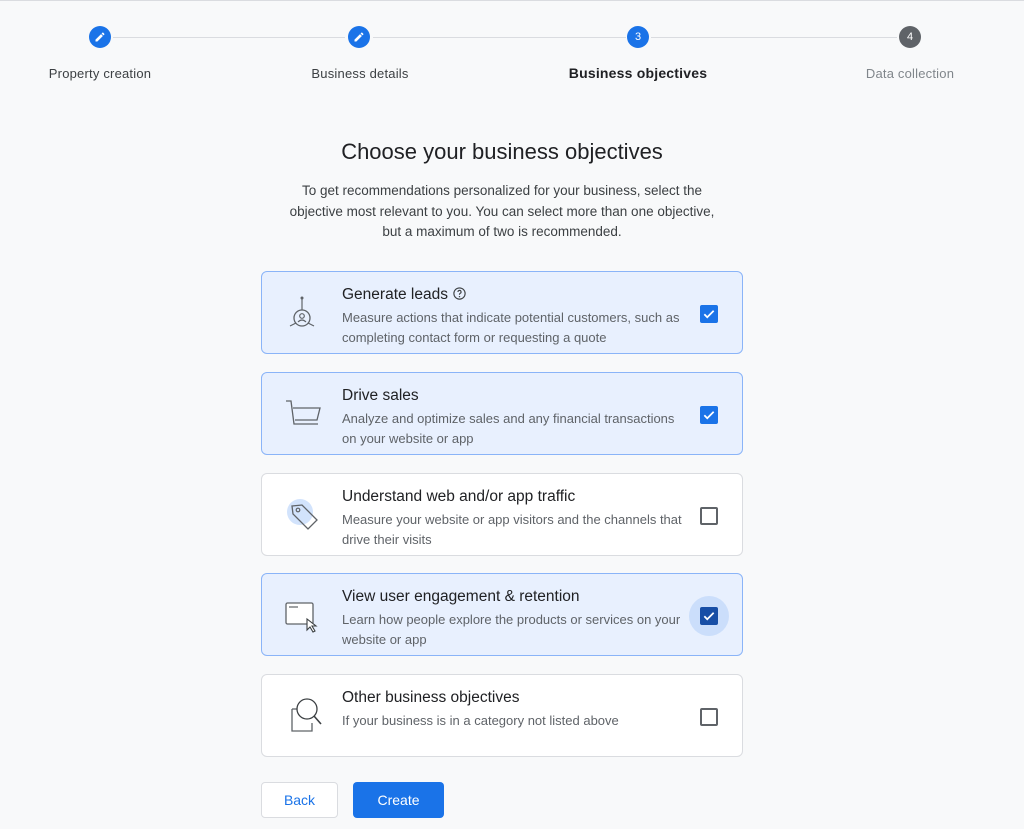 This screenshot has width=1024, height=829. I want to click on tag-icon, so click(302, 514).